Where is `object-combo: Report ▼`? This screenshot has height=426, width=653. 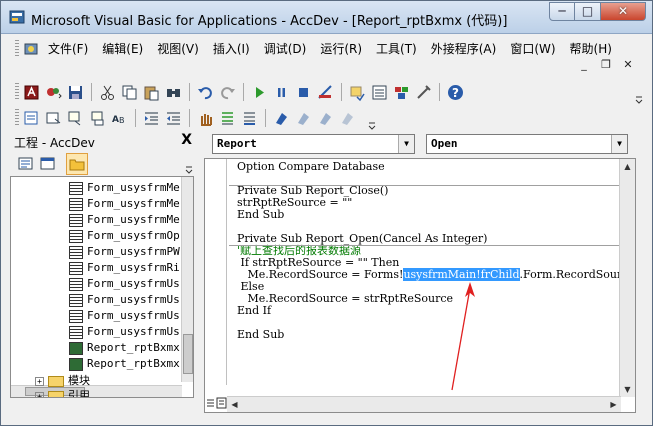
object-combo: Report ▼ is located at coordinates (313, 144).